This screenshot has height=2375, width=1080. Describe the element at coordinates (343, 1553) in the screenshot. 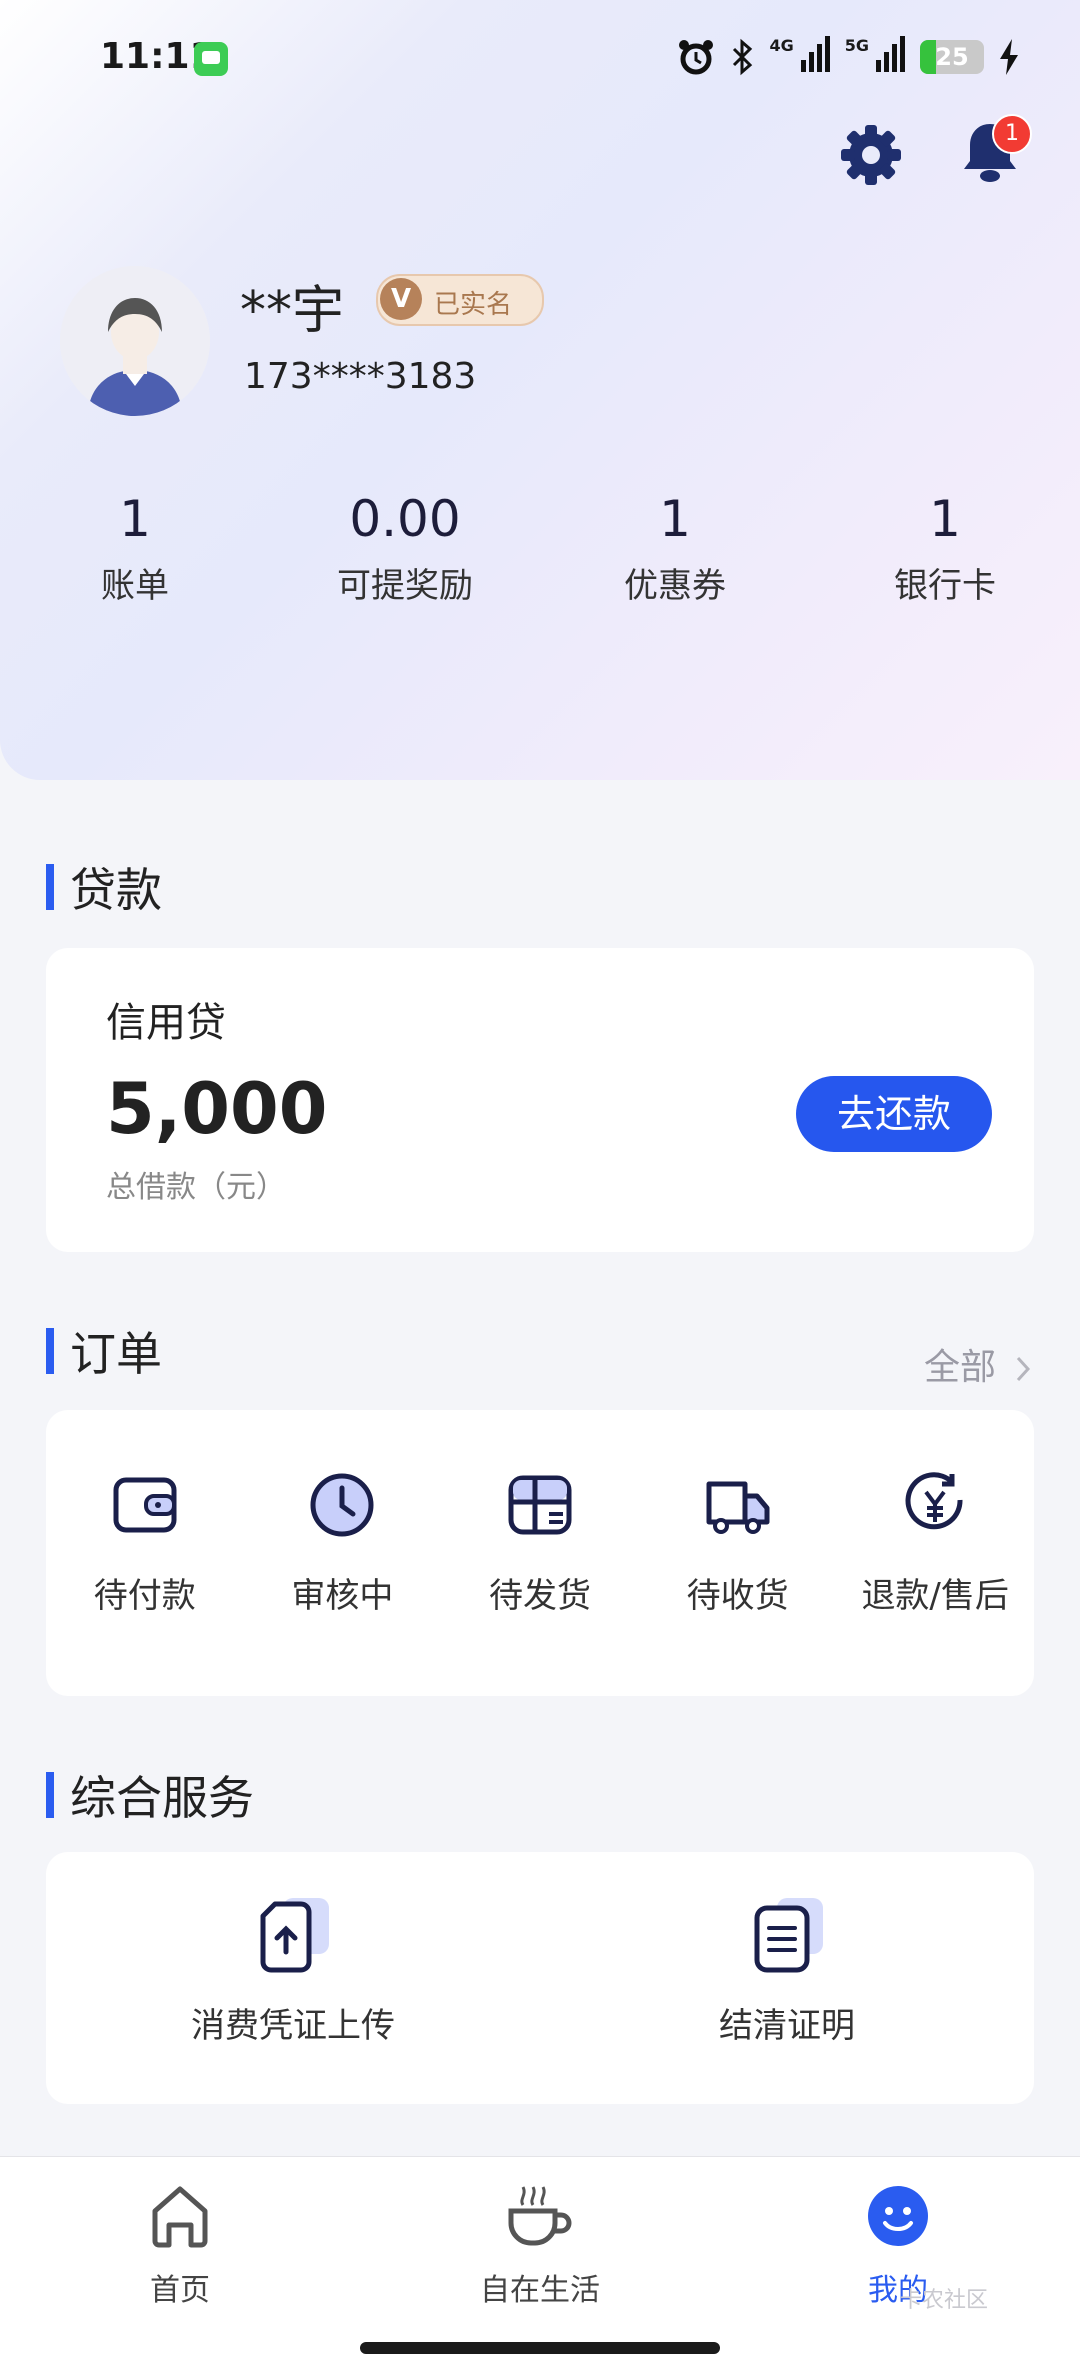

I see `order-under-review: 审核中` at that location.